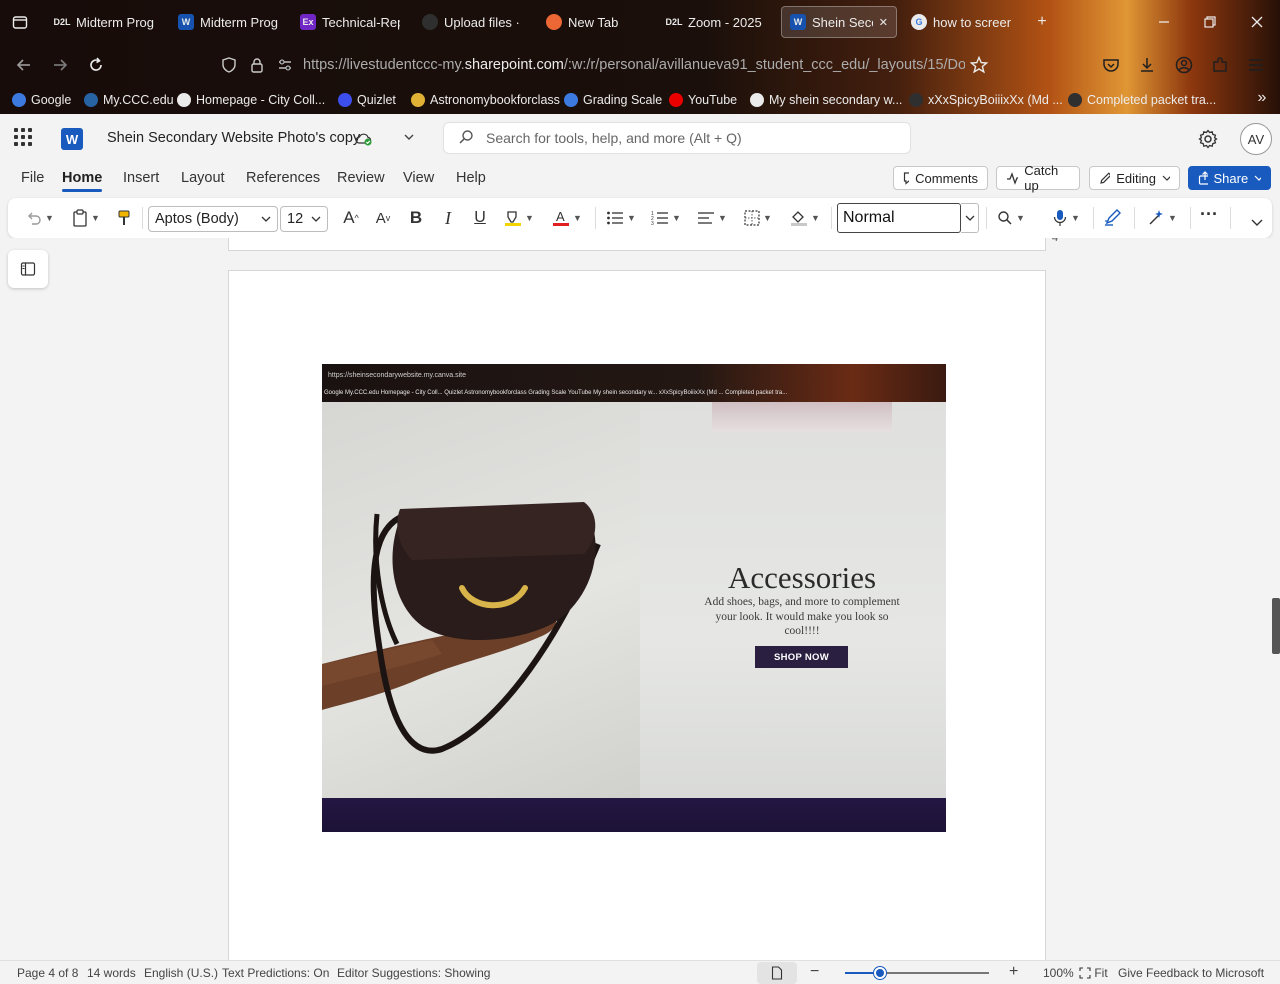 Image resolution: width=1280 pixels, height=984 pixels. Describe the element at coordinates (304, 219) in the screenshot. I see `font-size-dropdown: 12` at that location.